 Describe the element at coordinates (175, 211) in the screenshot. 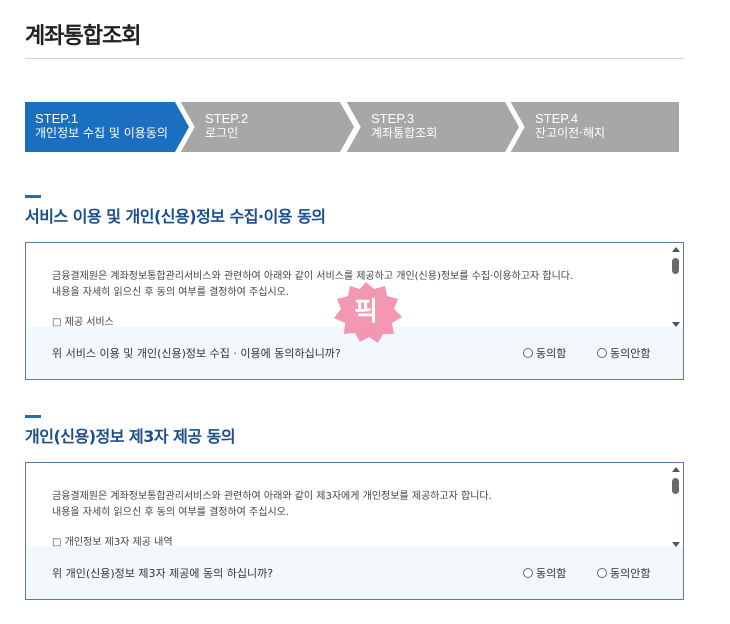

I see `section-title-service-consent: 서비스 이용 및 개인(신용)정보 수집·이용 동의` at that location.